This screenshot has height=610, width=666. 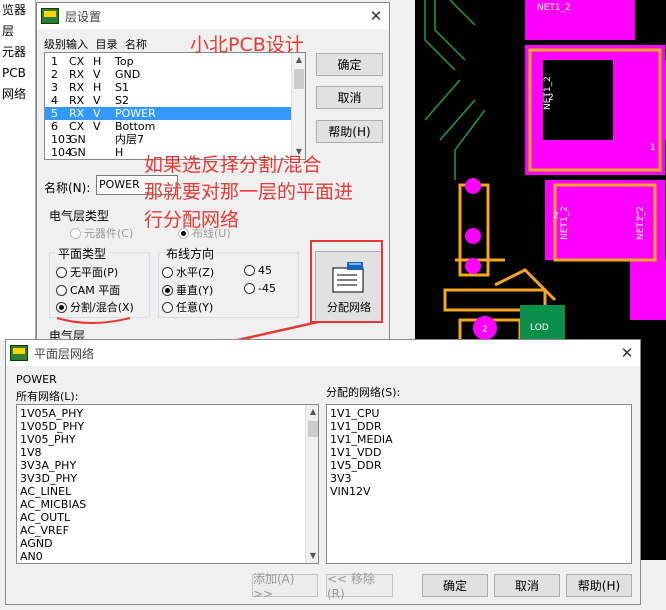 I want to click on net-item: 1V1_DDR, so click(x=480, y=426).